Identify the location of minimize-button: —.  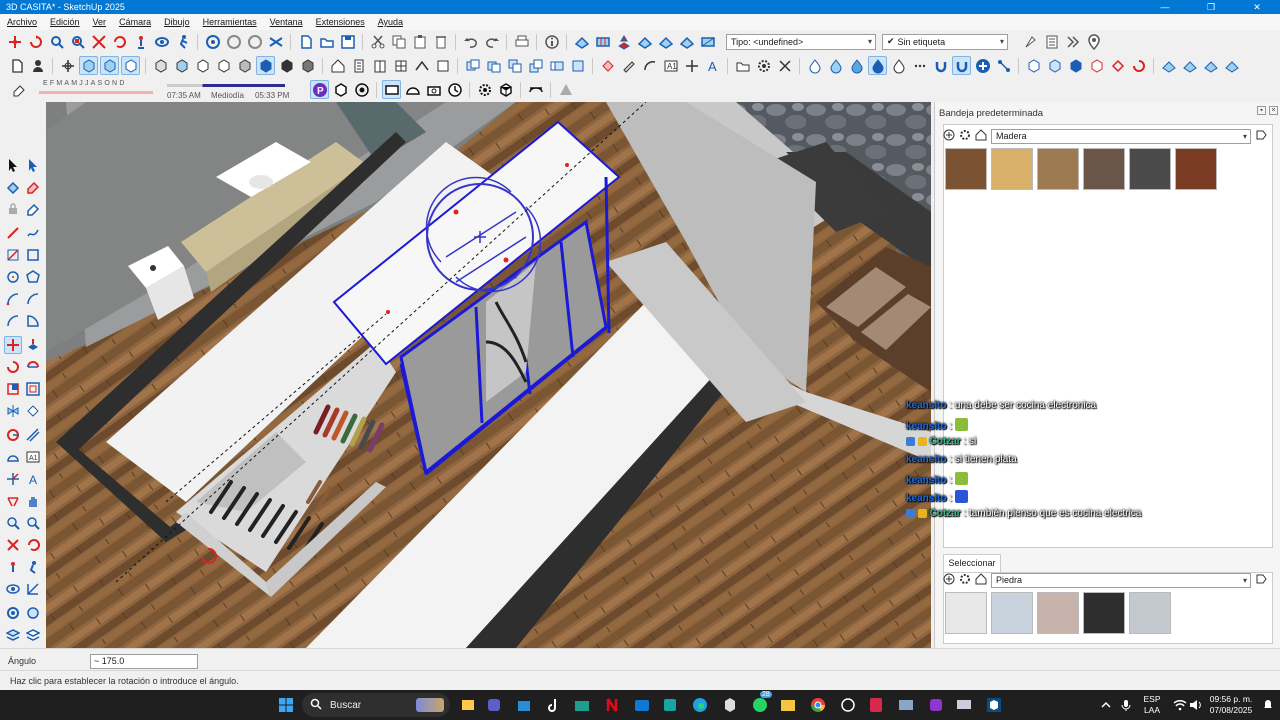
(1165, 7).